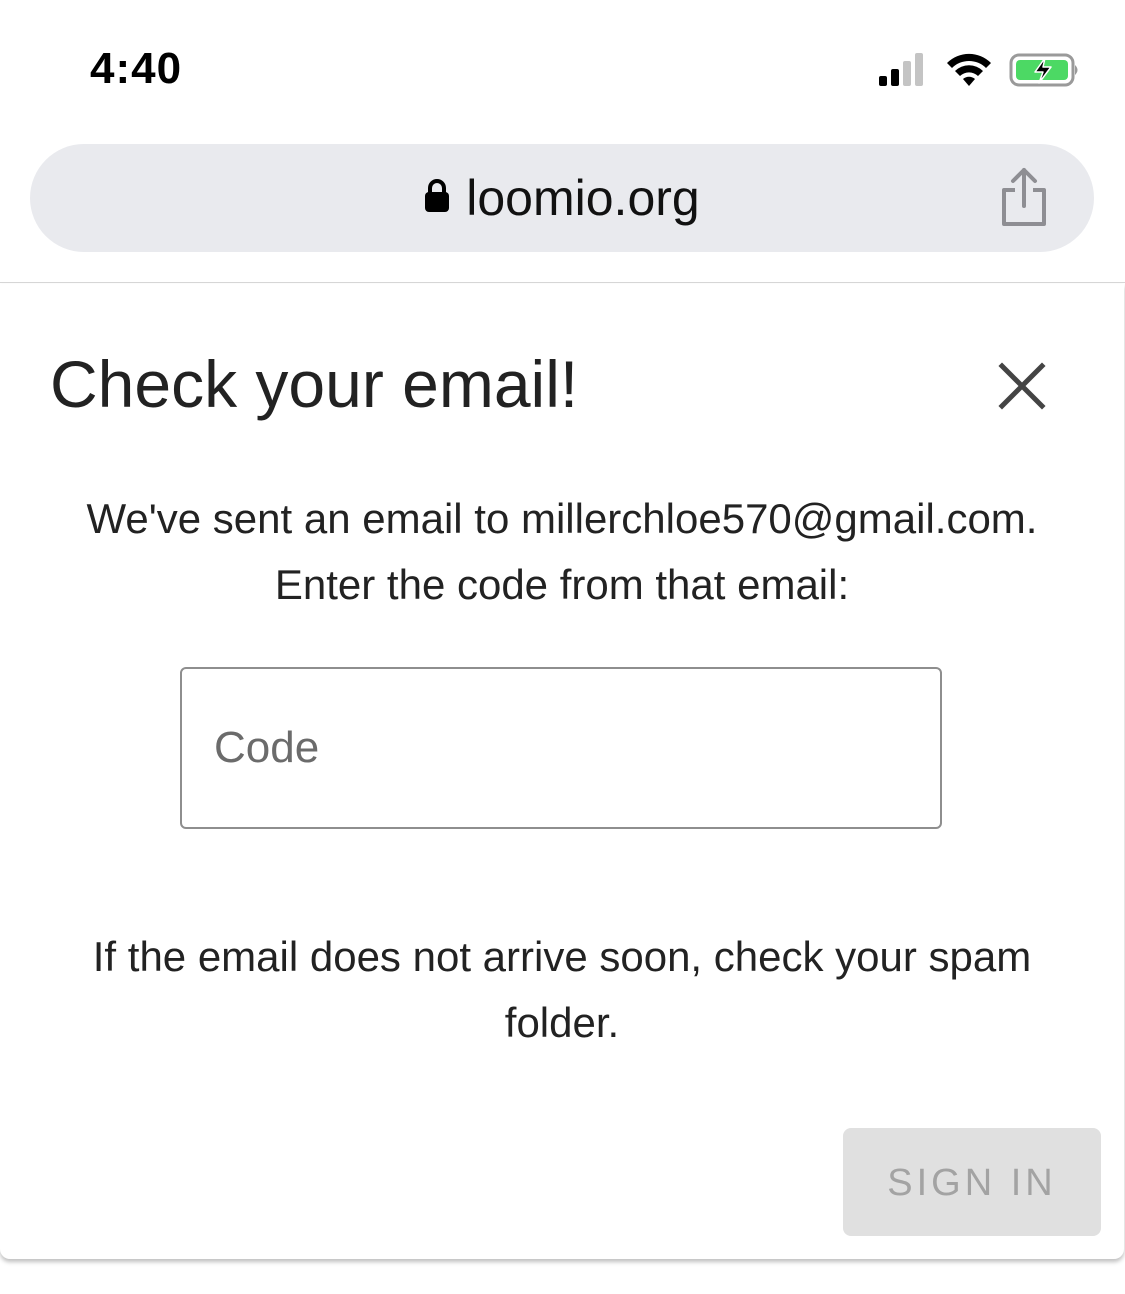  What do you see at coordinates (969, 70) in the screenshot?
I see `wifi-icon` at bounding box center [969, 70].